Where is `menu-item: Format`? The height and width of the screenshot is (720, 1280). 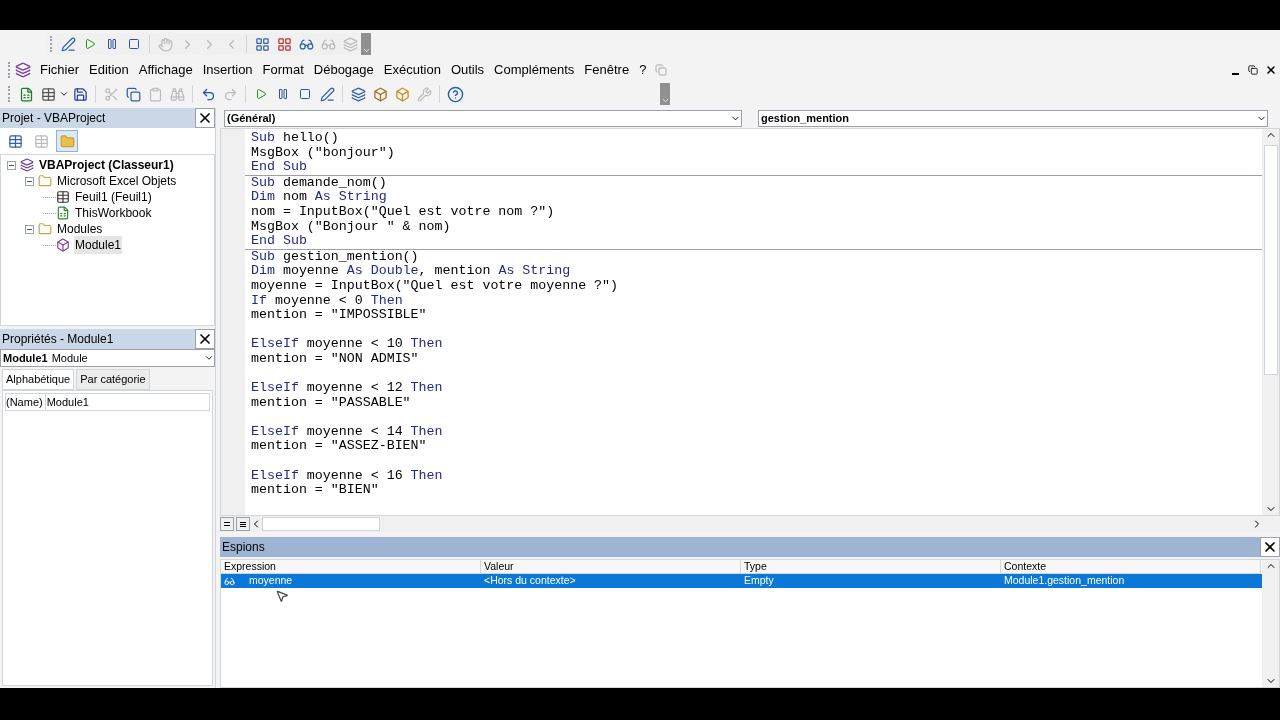
menu-item: Format is located at coordinates (283, 70).